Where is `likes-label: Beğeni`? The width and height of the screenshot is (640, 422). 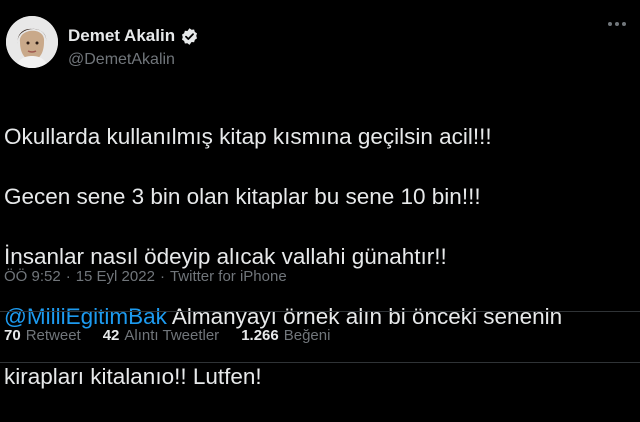 likes-label: Beğeni is located at coordinates (307, 335).